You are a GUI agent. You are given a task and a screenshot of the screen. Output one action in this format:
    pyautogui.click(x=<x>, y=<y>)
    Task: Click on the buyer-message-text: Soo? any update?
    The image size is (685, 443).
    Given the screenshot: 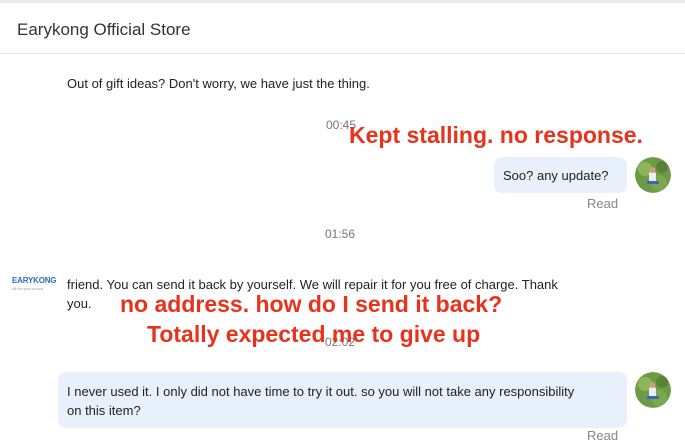 What is the action you would take?
    pyautogui.click(x=556, y=175)
    